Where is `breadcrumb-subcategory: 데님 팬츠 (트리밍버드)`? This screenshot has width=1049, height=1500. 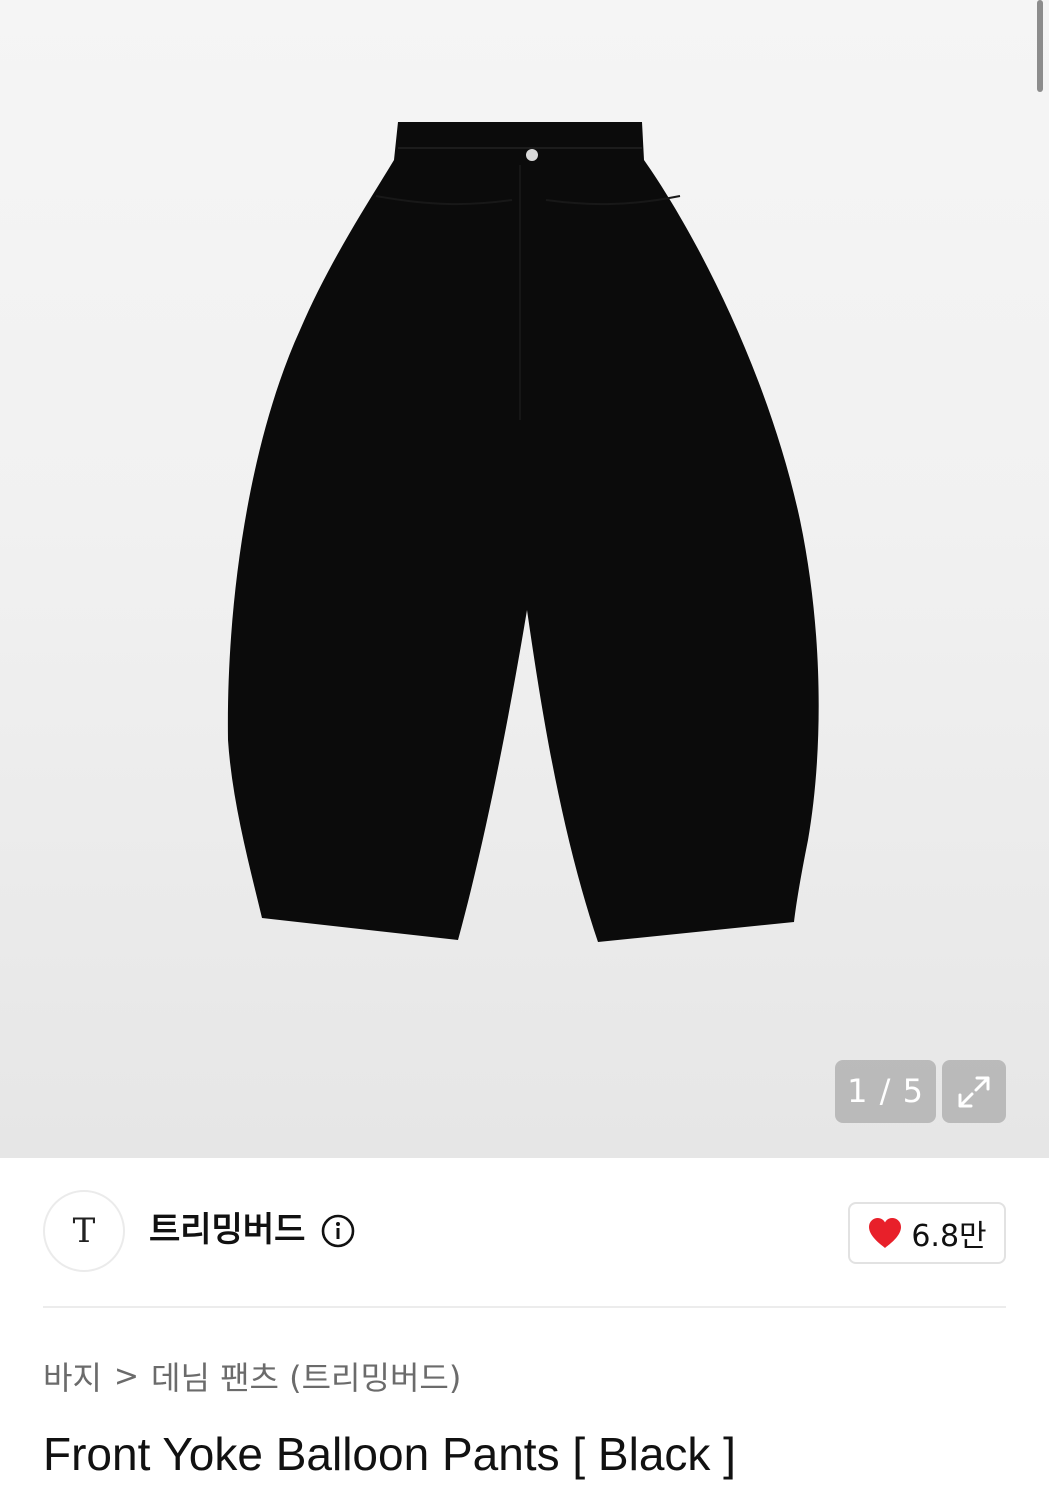 breadcrumb-subcategory: 데님 팬츠 (트리밍버드) is located at coordinates (306, 1376).